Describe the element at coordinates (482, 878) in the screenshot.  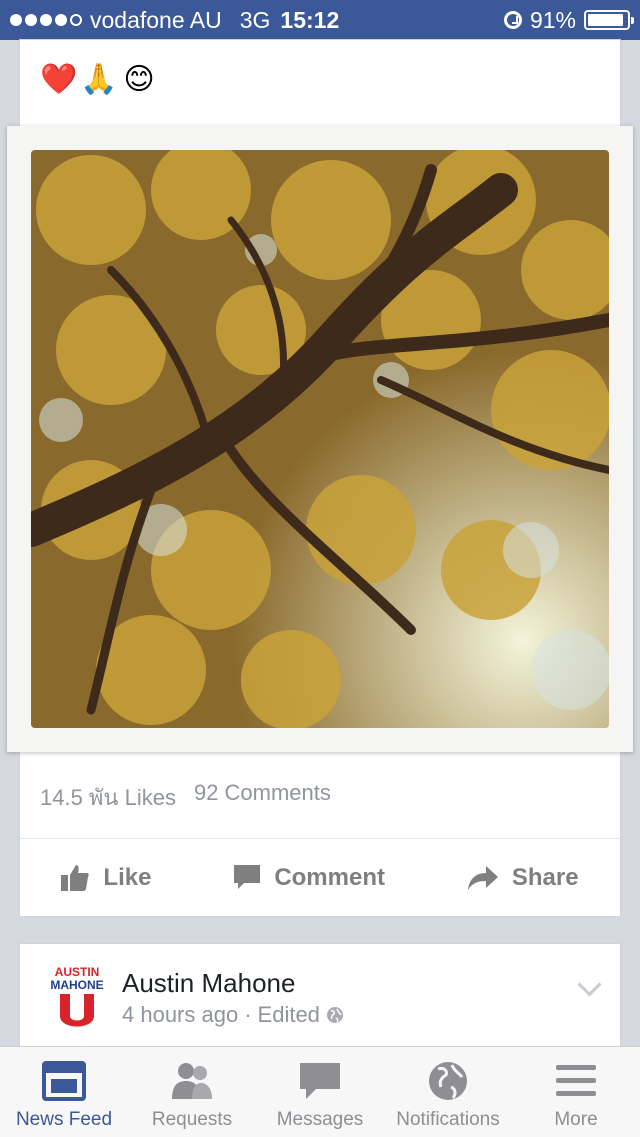
I see `share-arrow-icon` at that location.